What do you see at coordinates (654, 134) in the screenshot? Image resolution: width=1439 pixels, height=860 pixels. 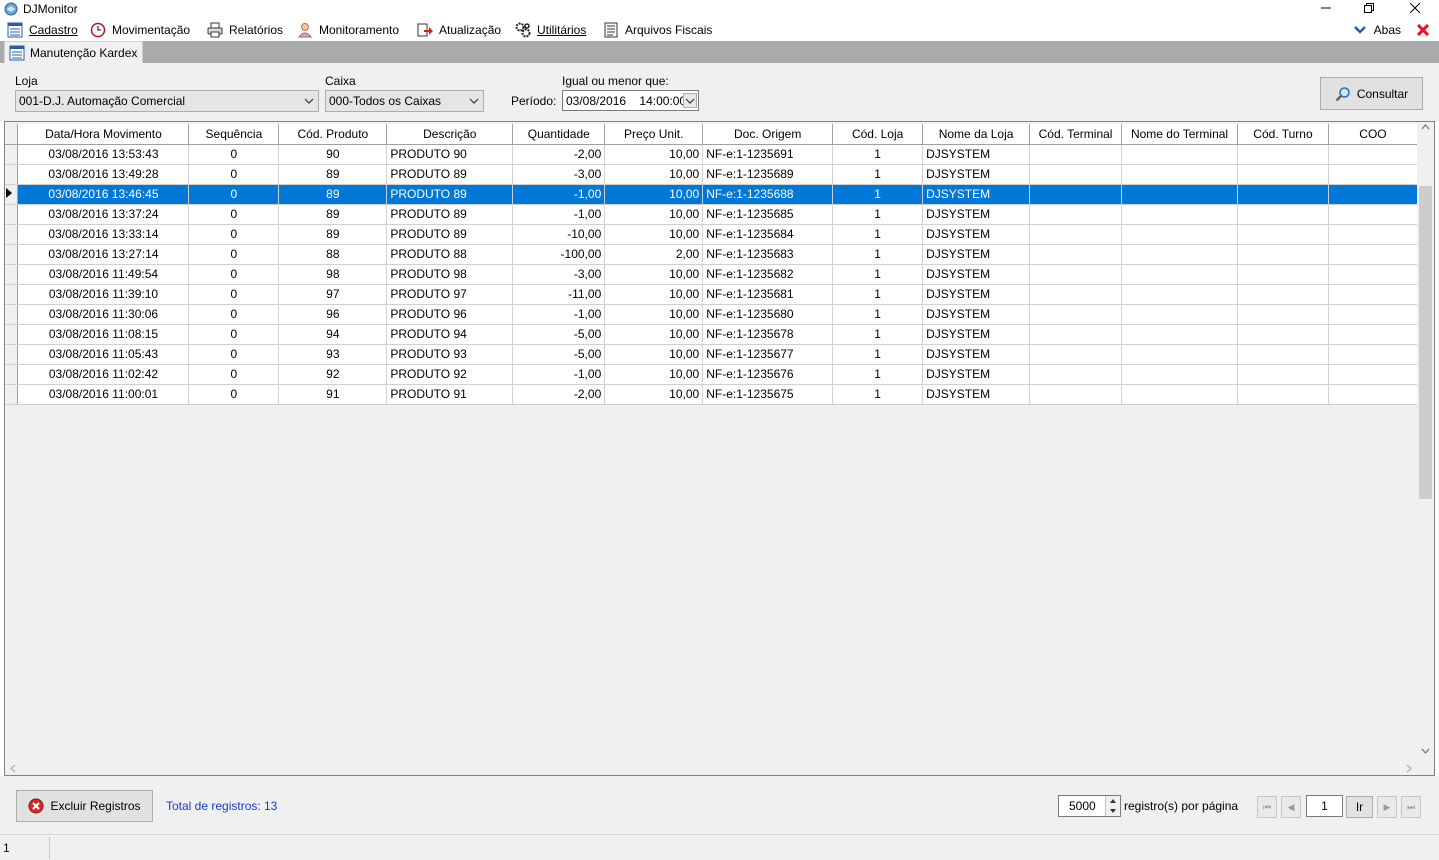 I see `column-header: Preço Unit.` at bounding box center [654, 134].